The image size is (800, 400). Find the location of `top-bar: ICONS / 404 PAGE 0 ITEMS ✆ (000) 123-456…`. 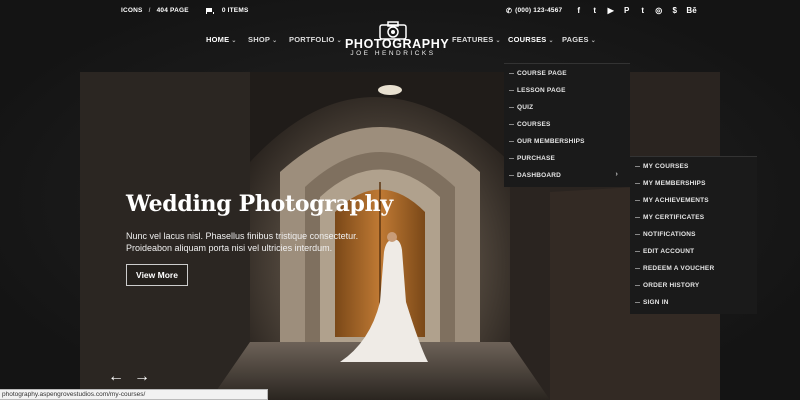

top-bar: ICONS / 404 PAGE 0 ITEMS ✆ (000) 123-456… is located at coordinates (400, 11).